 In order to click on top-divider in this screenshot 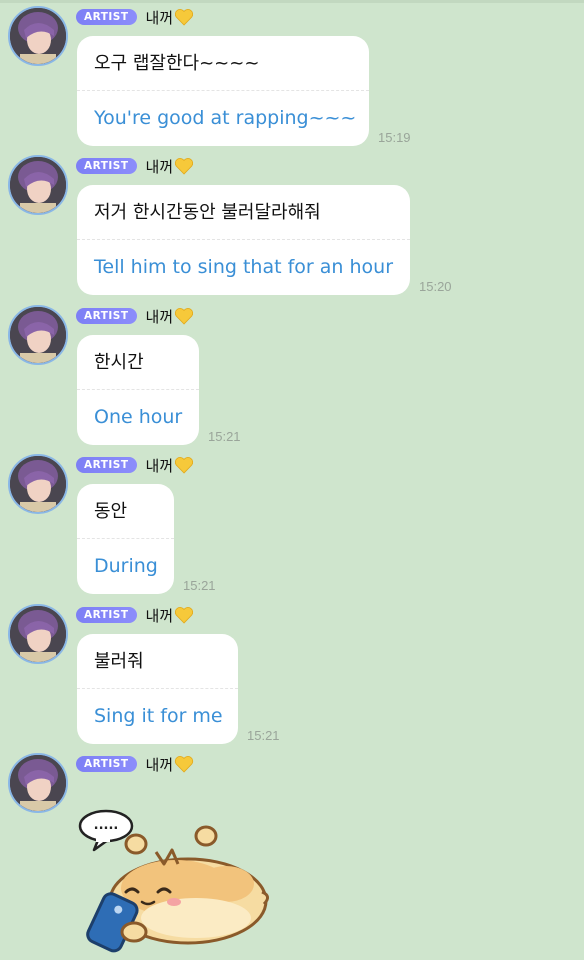, I will do `click(292, 1)`.